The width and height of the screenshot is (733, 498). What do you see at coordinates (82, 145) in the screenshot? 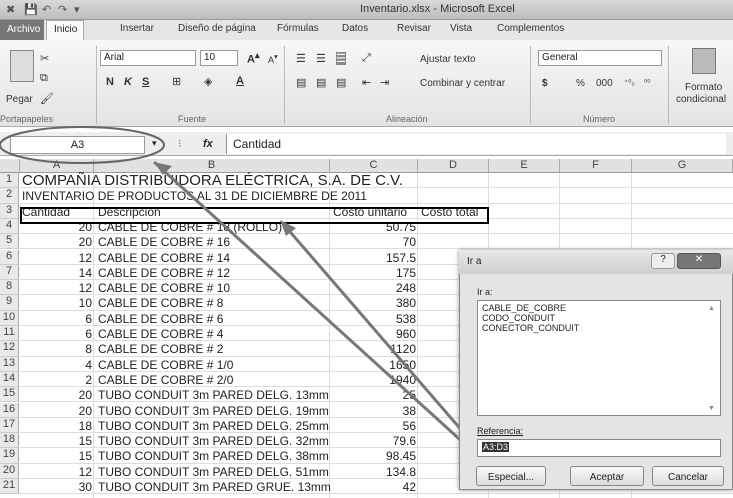
I see `name-box-highlight-oval` at bounding box center [82, 145].